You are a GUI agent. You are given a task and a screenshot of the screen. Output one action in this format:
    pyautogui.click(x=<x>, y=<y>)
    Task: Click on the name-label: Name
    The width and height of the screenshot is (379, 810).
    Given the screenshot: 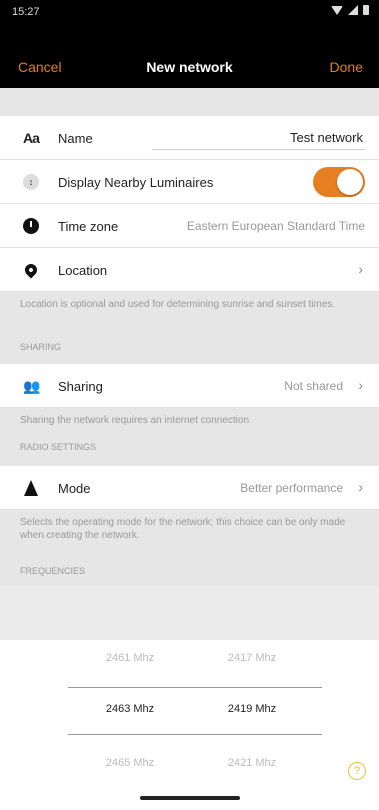 What is the action you would take?
    pyautogui.click(x=75, y=138)
    